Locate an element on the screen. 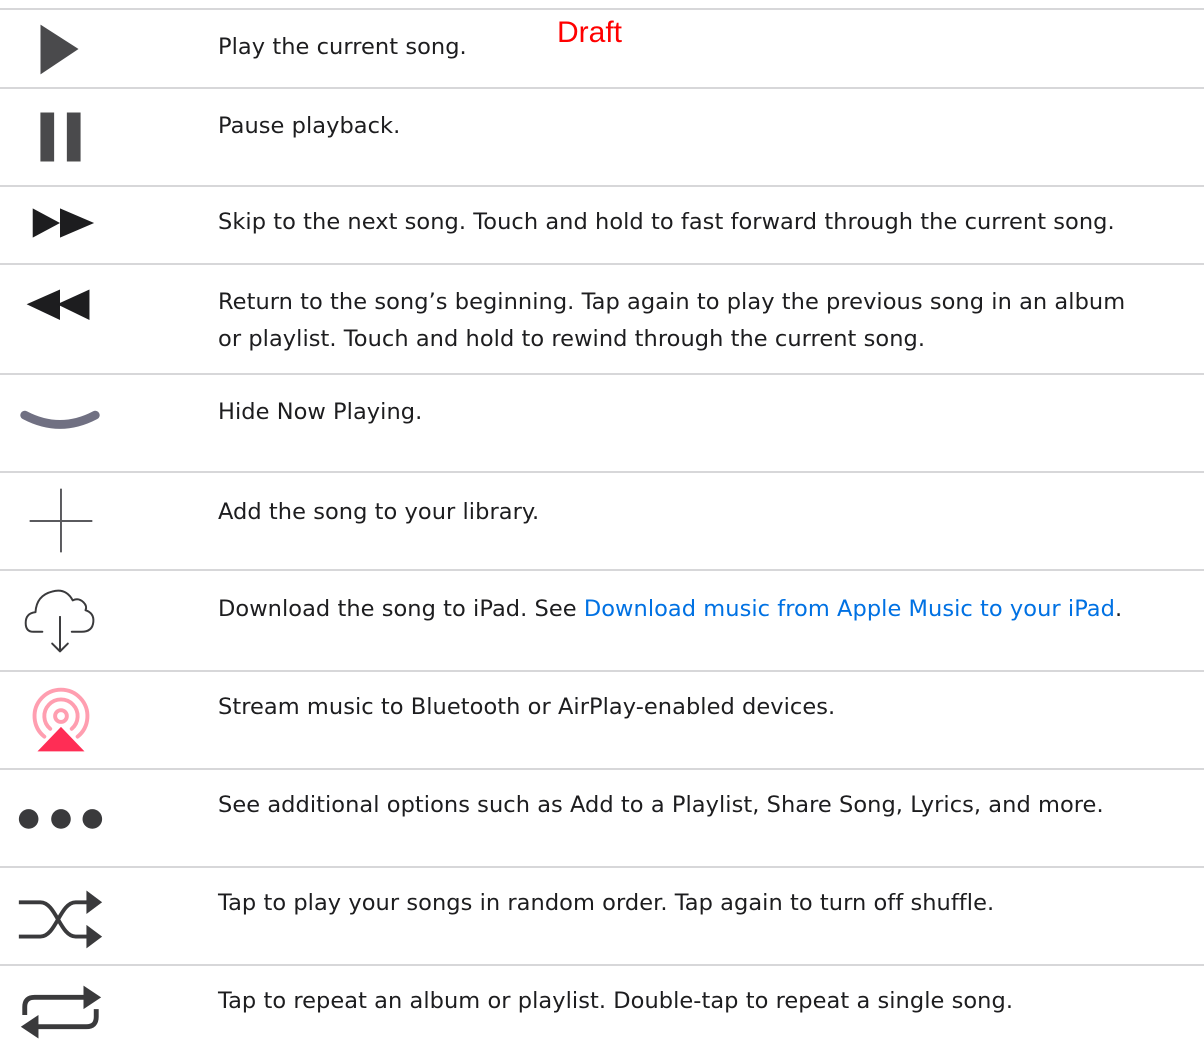 The height and width of the screenshot is (1061, 1204). table-row: Add the song to your library. is located at coordinates (602, 520).